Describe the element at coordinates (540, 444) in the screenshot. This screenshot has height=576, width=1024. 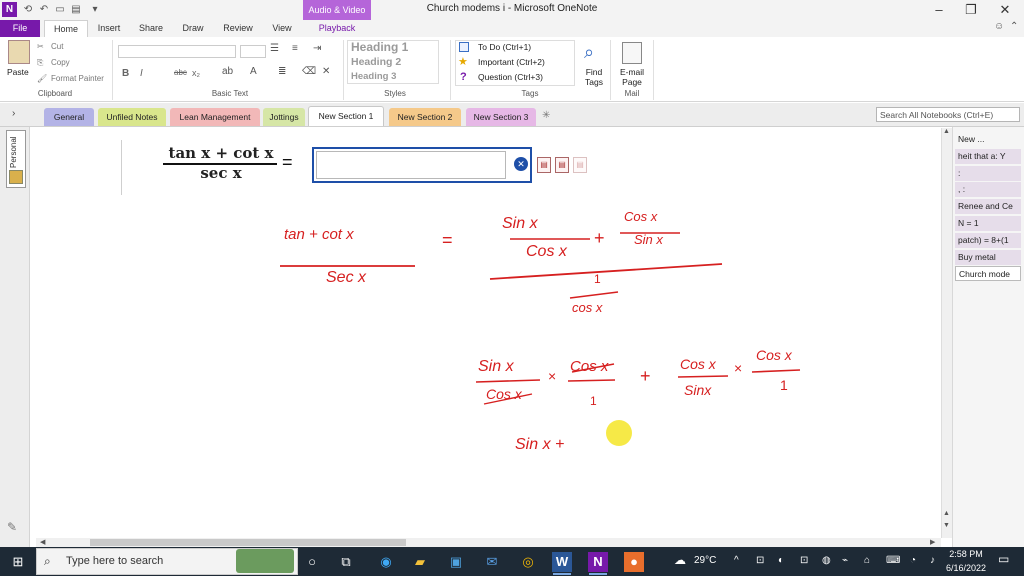
I see `ink-sinx-plus: Sin x +` at that location.